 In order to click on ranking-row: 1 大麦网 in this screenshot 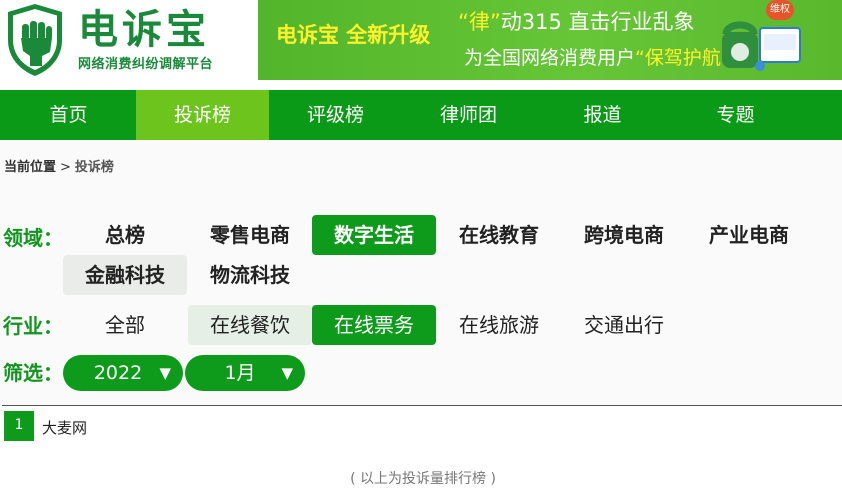, I will do `click(109, 427)`.